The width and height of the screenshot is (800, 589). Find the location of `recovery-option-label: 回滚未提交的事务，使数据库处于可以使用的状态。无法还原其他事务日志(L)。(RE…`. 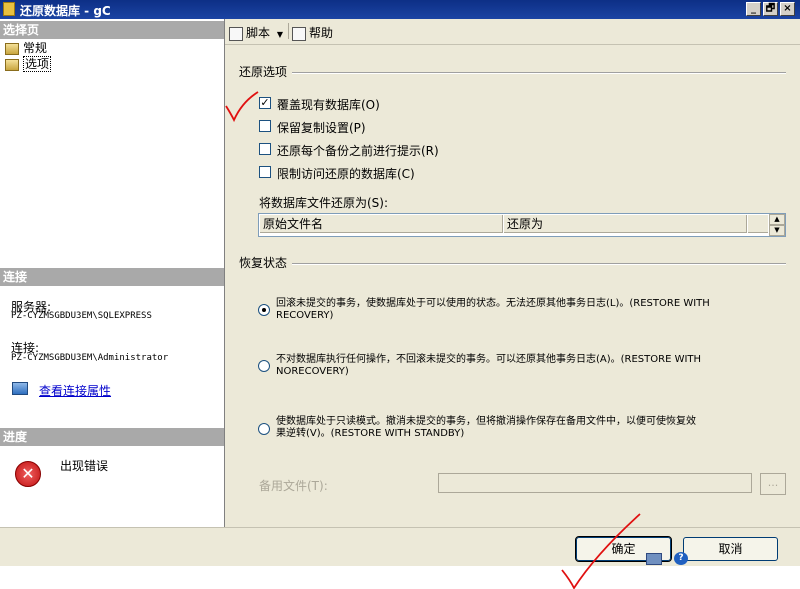

recovery-option-label: 回滚未提交的事务，使数据库处于可以使用的状态。无法还原其他事务日志(L)。(RE… is located at coordinates (532, 310).